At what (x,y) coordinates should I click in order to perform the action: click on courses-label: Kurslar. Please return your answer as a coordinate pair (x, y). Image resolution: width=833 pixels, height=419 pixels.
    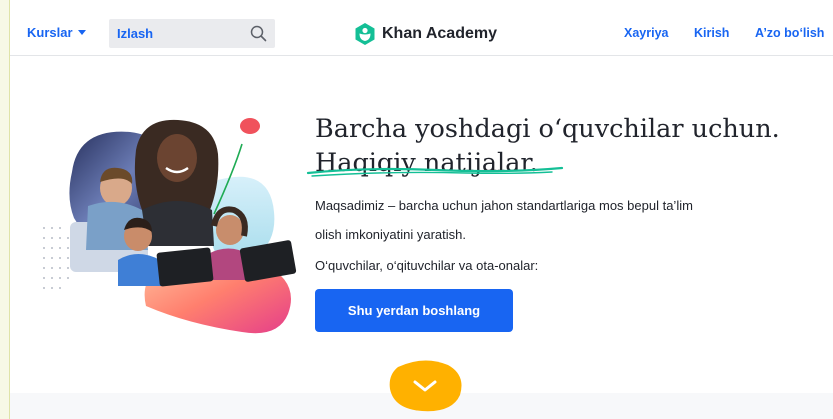
    Looking at the image, I should click on (50, 32).